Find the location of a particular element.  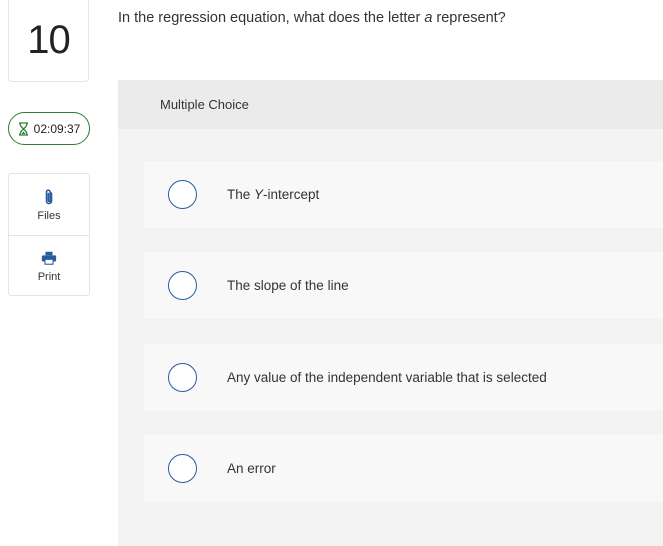

choice-option-1: The Y-intercept is located at coordinates (403, 194).